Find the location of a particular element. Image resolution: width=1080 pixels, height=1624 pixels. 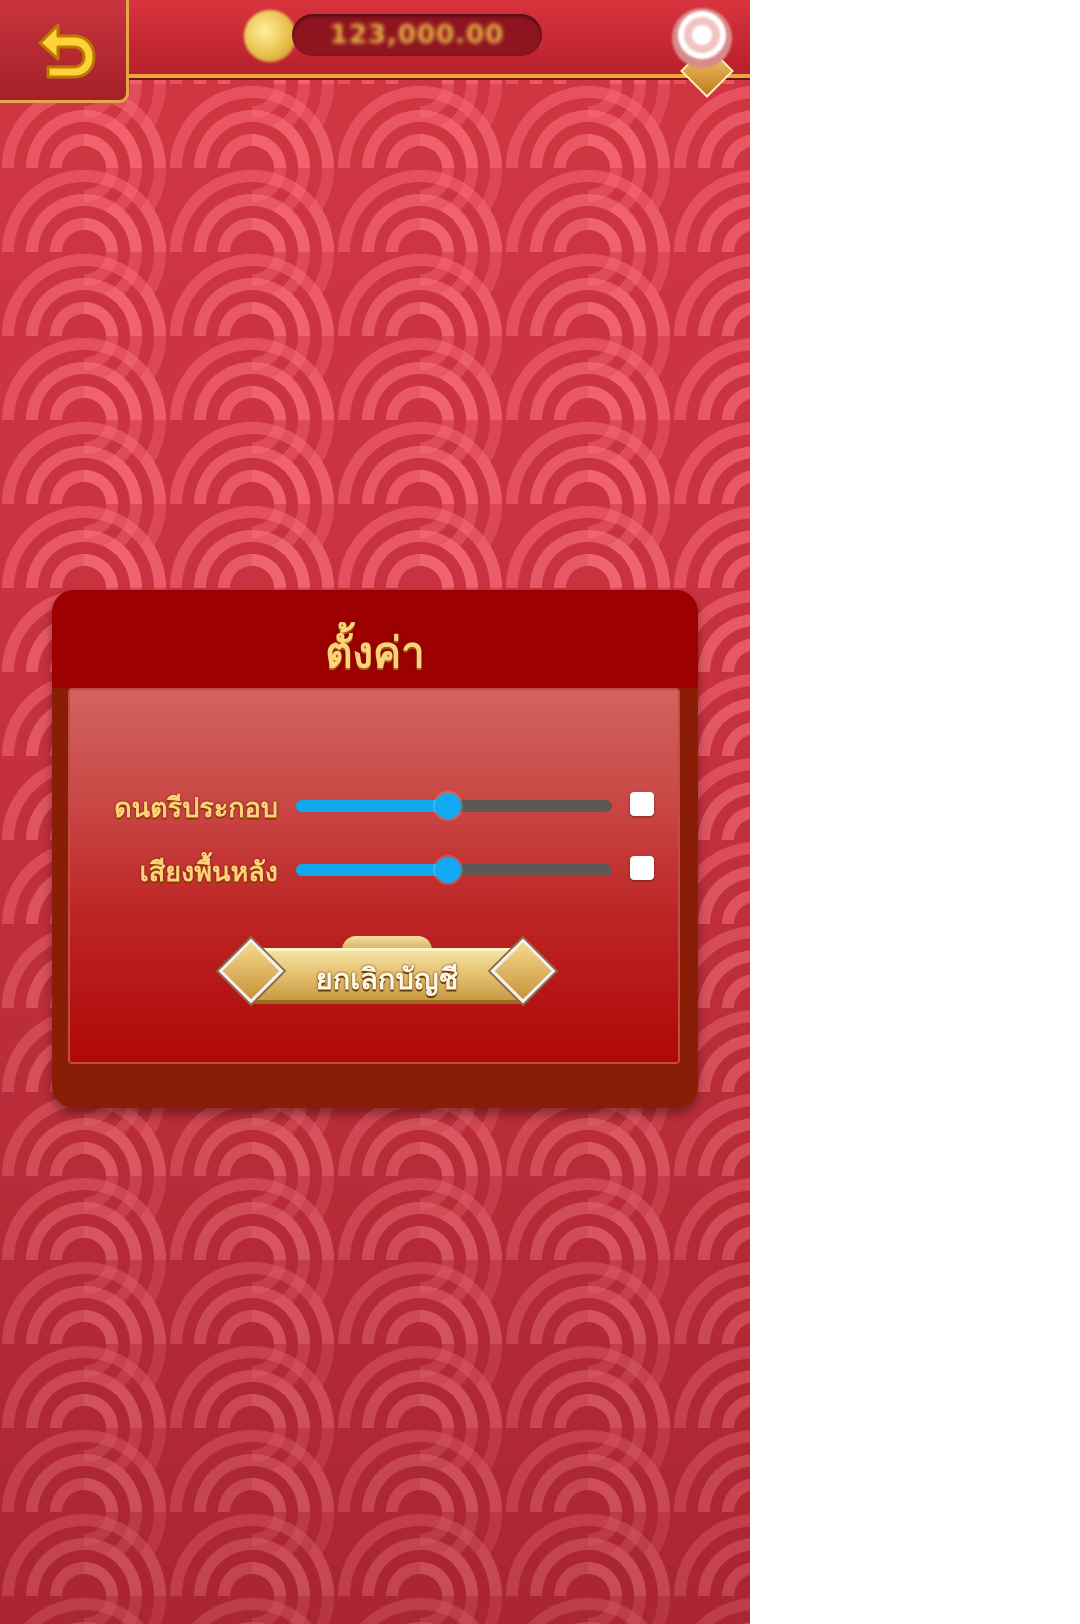

dialog-body: ดนตรีประกอบ เสียงพื้นหลัง ยกเลิกบัญชี is located at coordinates (374, 876).